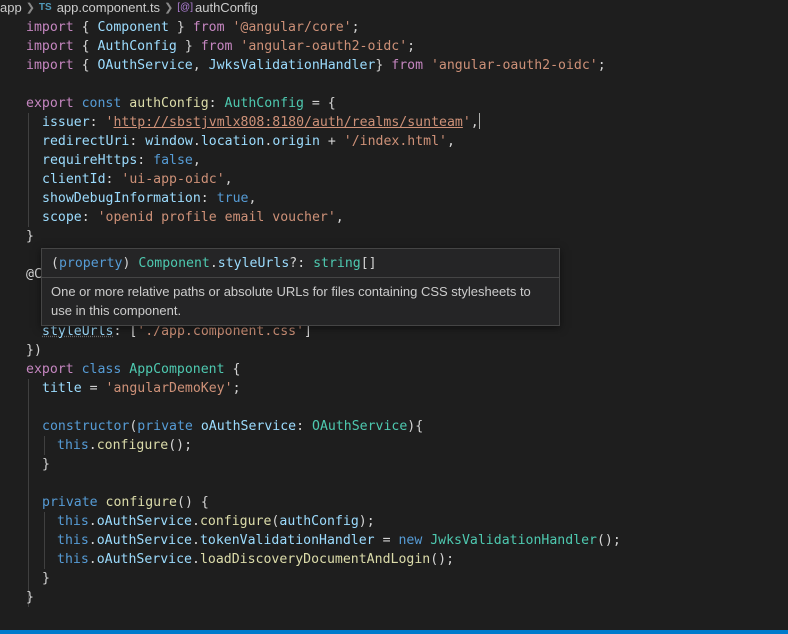 The height and width of the screenshot is (634, 788). Describe the element at coordinates (121, 160) in the screenshot. I see `code-line-8: requireHttps: false,` at that location.